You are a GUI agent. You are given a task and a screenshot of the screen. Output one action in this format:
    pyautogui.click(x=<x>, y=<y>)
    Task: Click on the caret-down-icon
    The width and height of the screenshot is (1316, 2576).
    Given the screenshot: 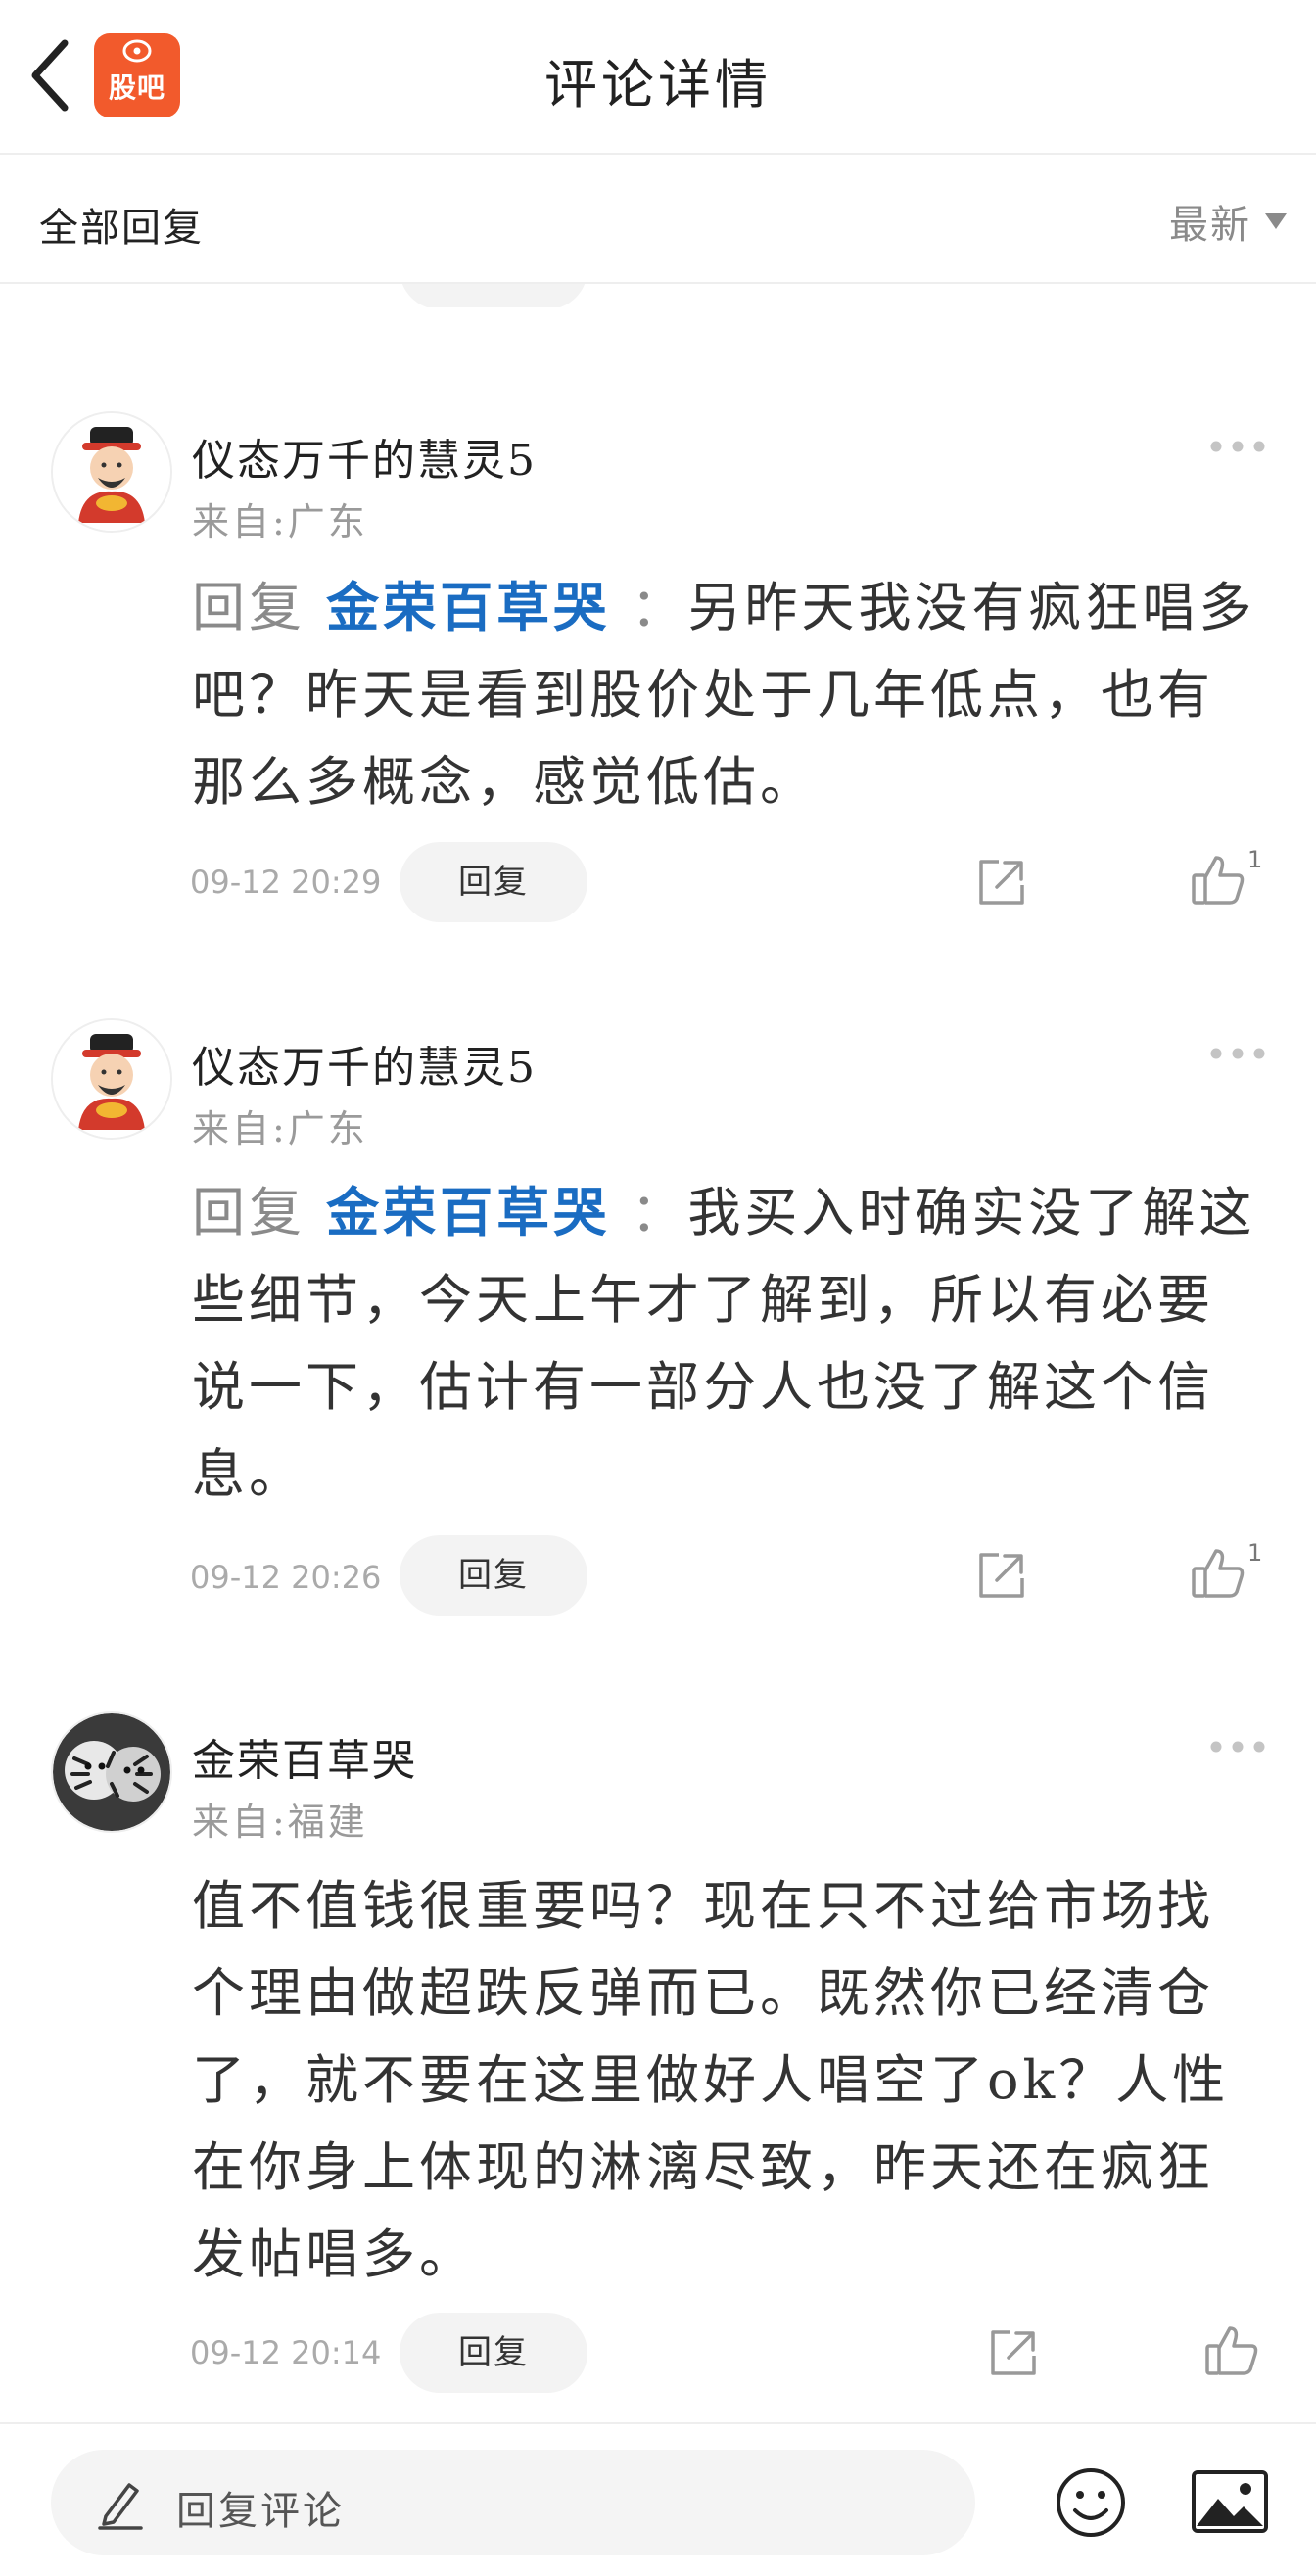 What is the action you would take?
    pyautogui.click(x=1276, y=221)
    